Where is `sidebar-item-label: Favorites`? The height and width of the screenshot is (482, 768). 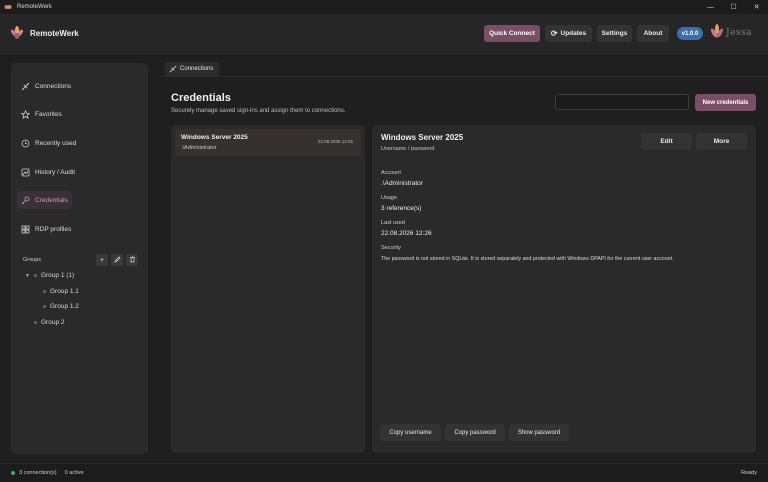 sidebar-item-label: Favorites is located at coordinates (48, 114).